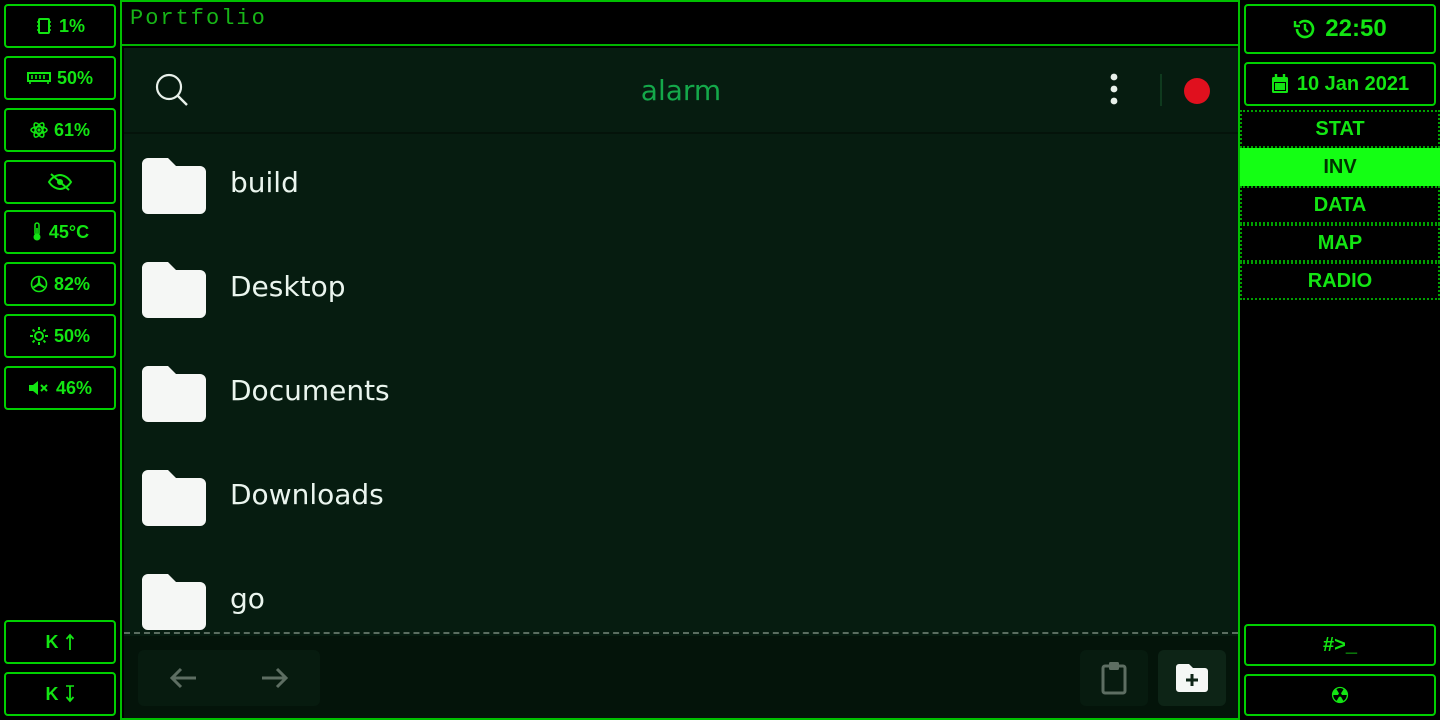 This screenshot has width=1440, height=720. What do you see at coordinates (1356, 28) in the screenshot?
I see `time-value: 22:50` at bounding box center [1356, 28].